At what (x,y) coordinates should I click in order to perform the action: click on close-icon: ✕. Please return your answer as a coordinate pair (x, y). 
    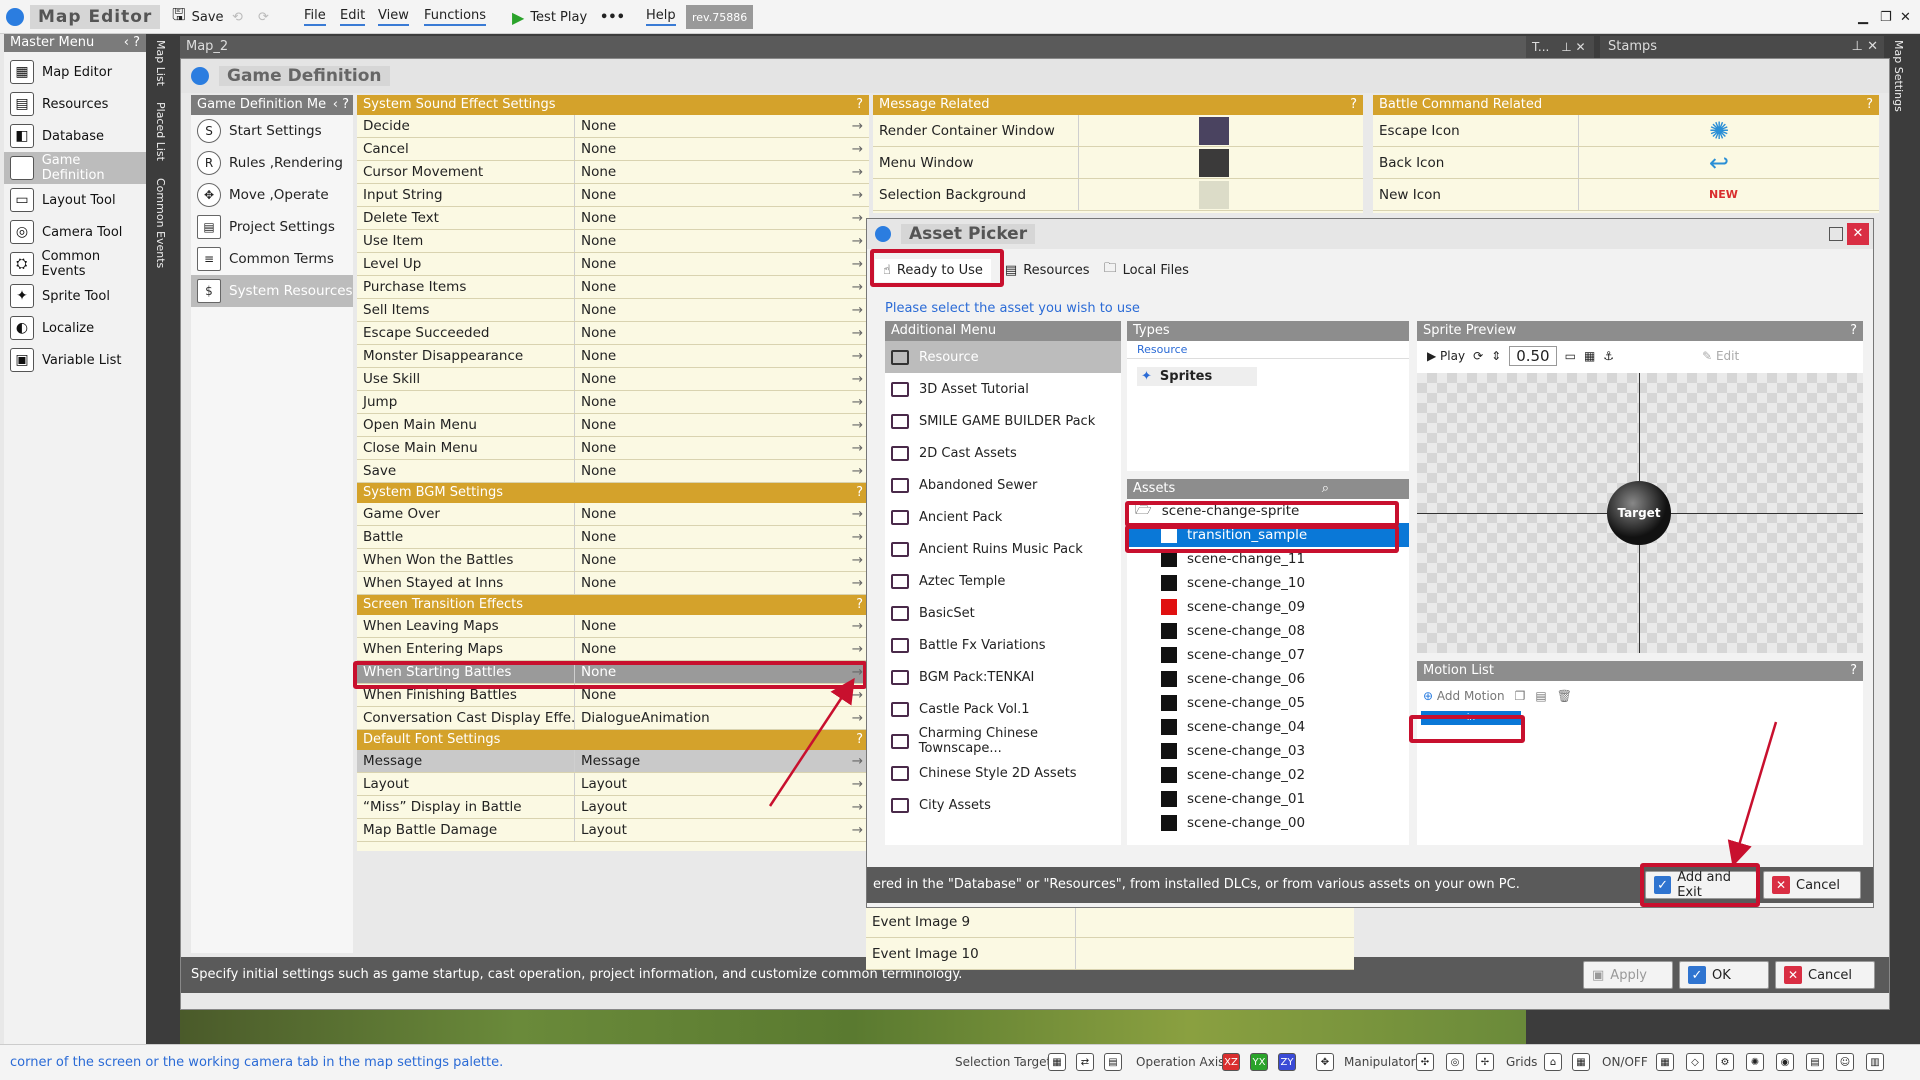
    Looking at the image, I should click on (1858, 234).